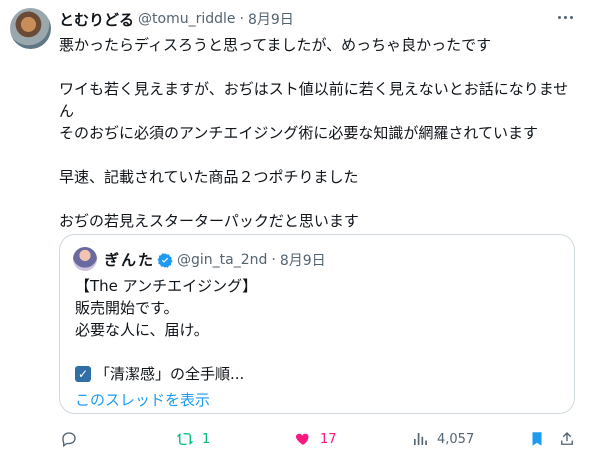  What do you see at coordinates (85, 259) in the screenshot?
I see `quoted-author-avatar` at bounding box center [85, 259].